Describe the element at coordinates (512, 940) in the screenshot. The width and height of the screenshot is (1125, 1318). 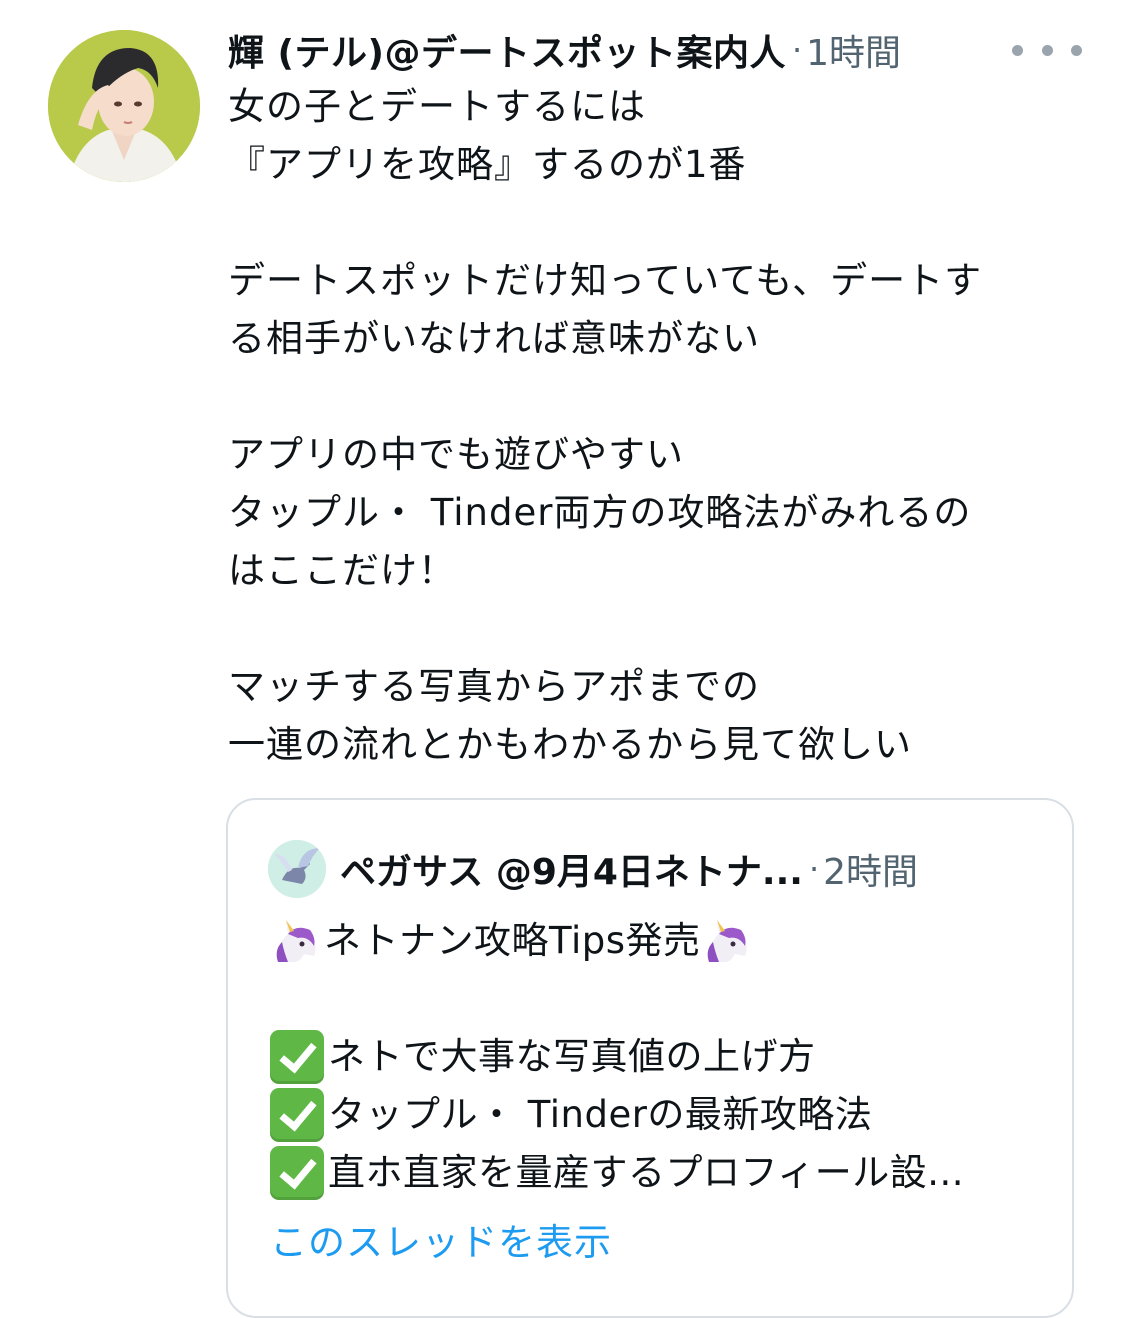
I see `quoted-title-text: ネトナン攻略Tips発売` at that location.